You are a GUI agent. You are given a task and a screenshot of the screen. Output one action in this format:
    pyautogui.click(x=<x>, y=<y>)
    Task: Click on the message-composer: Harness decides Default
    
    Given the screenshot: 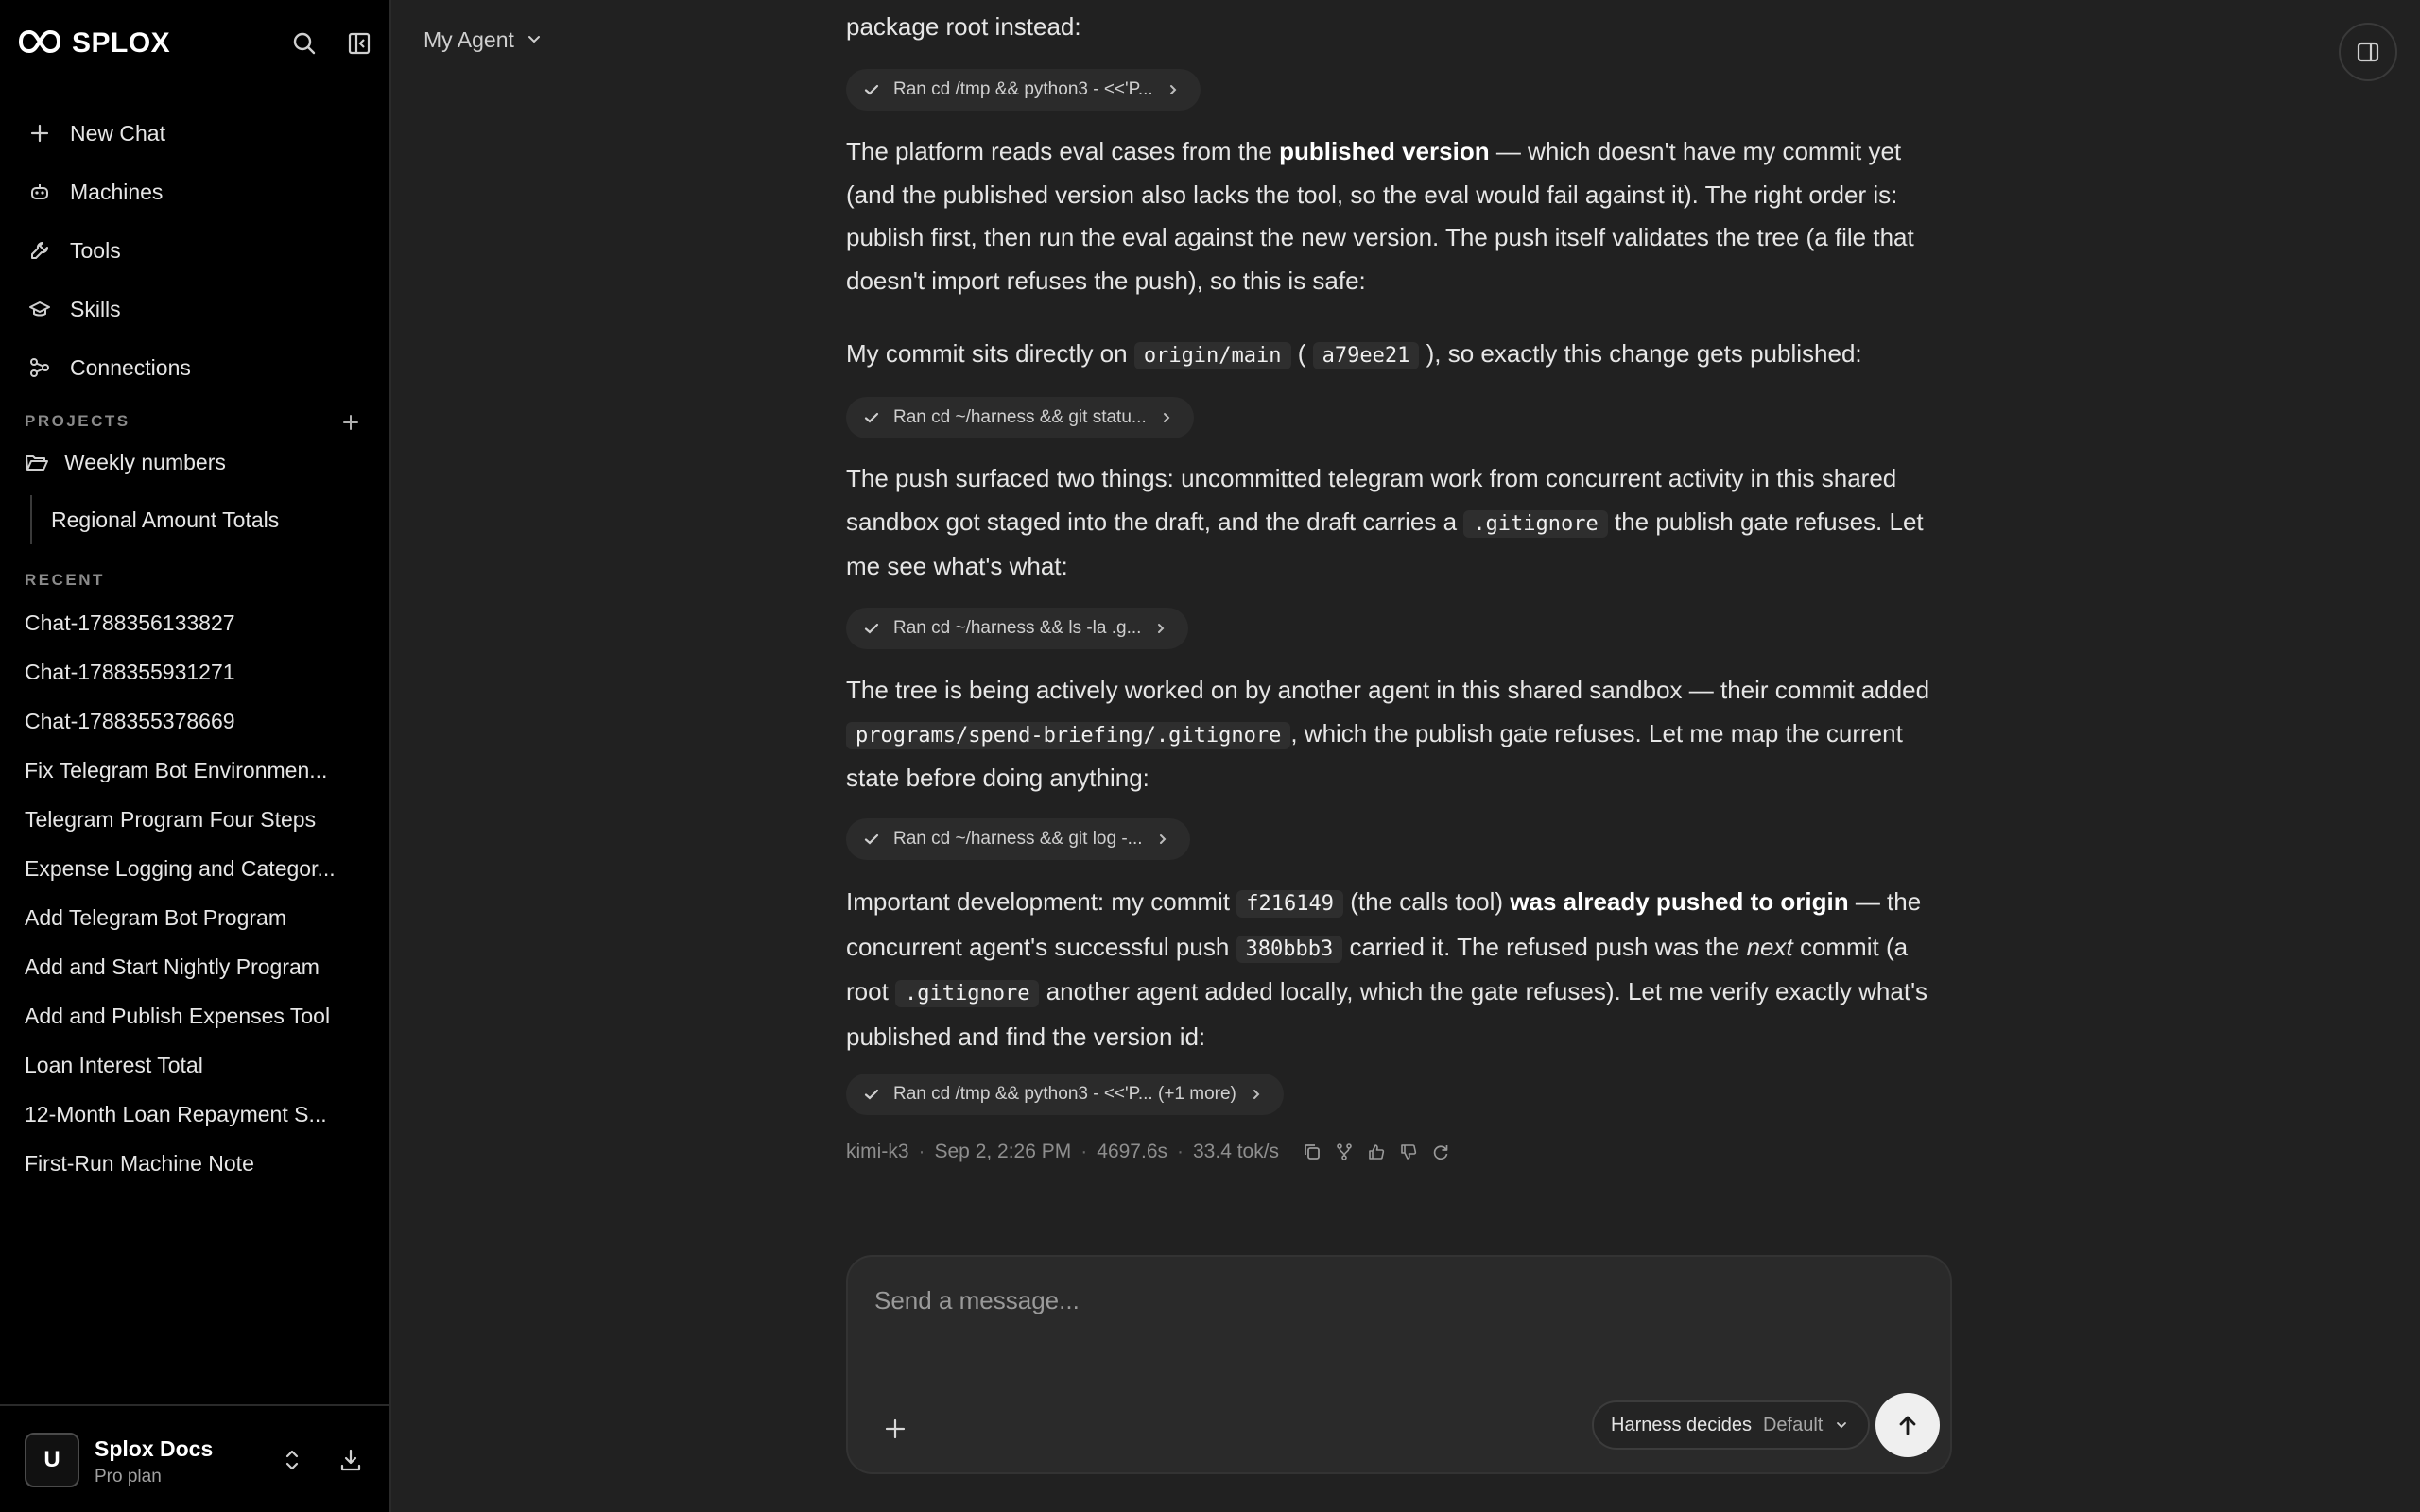 What is the action you would take?
    pyautogui.click(x=1399, y=1364)
    